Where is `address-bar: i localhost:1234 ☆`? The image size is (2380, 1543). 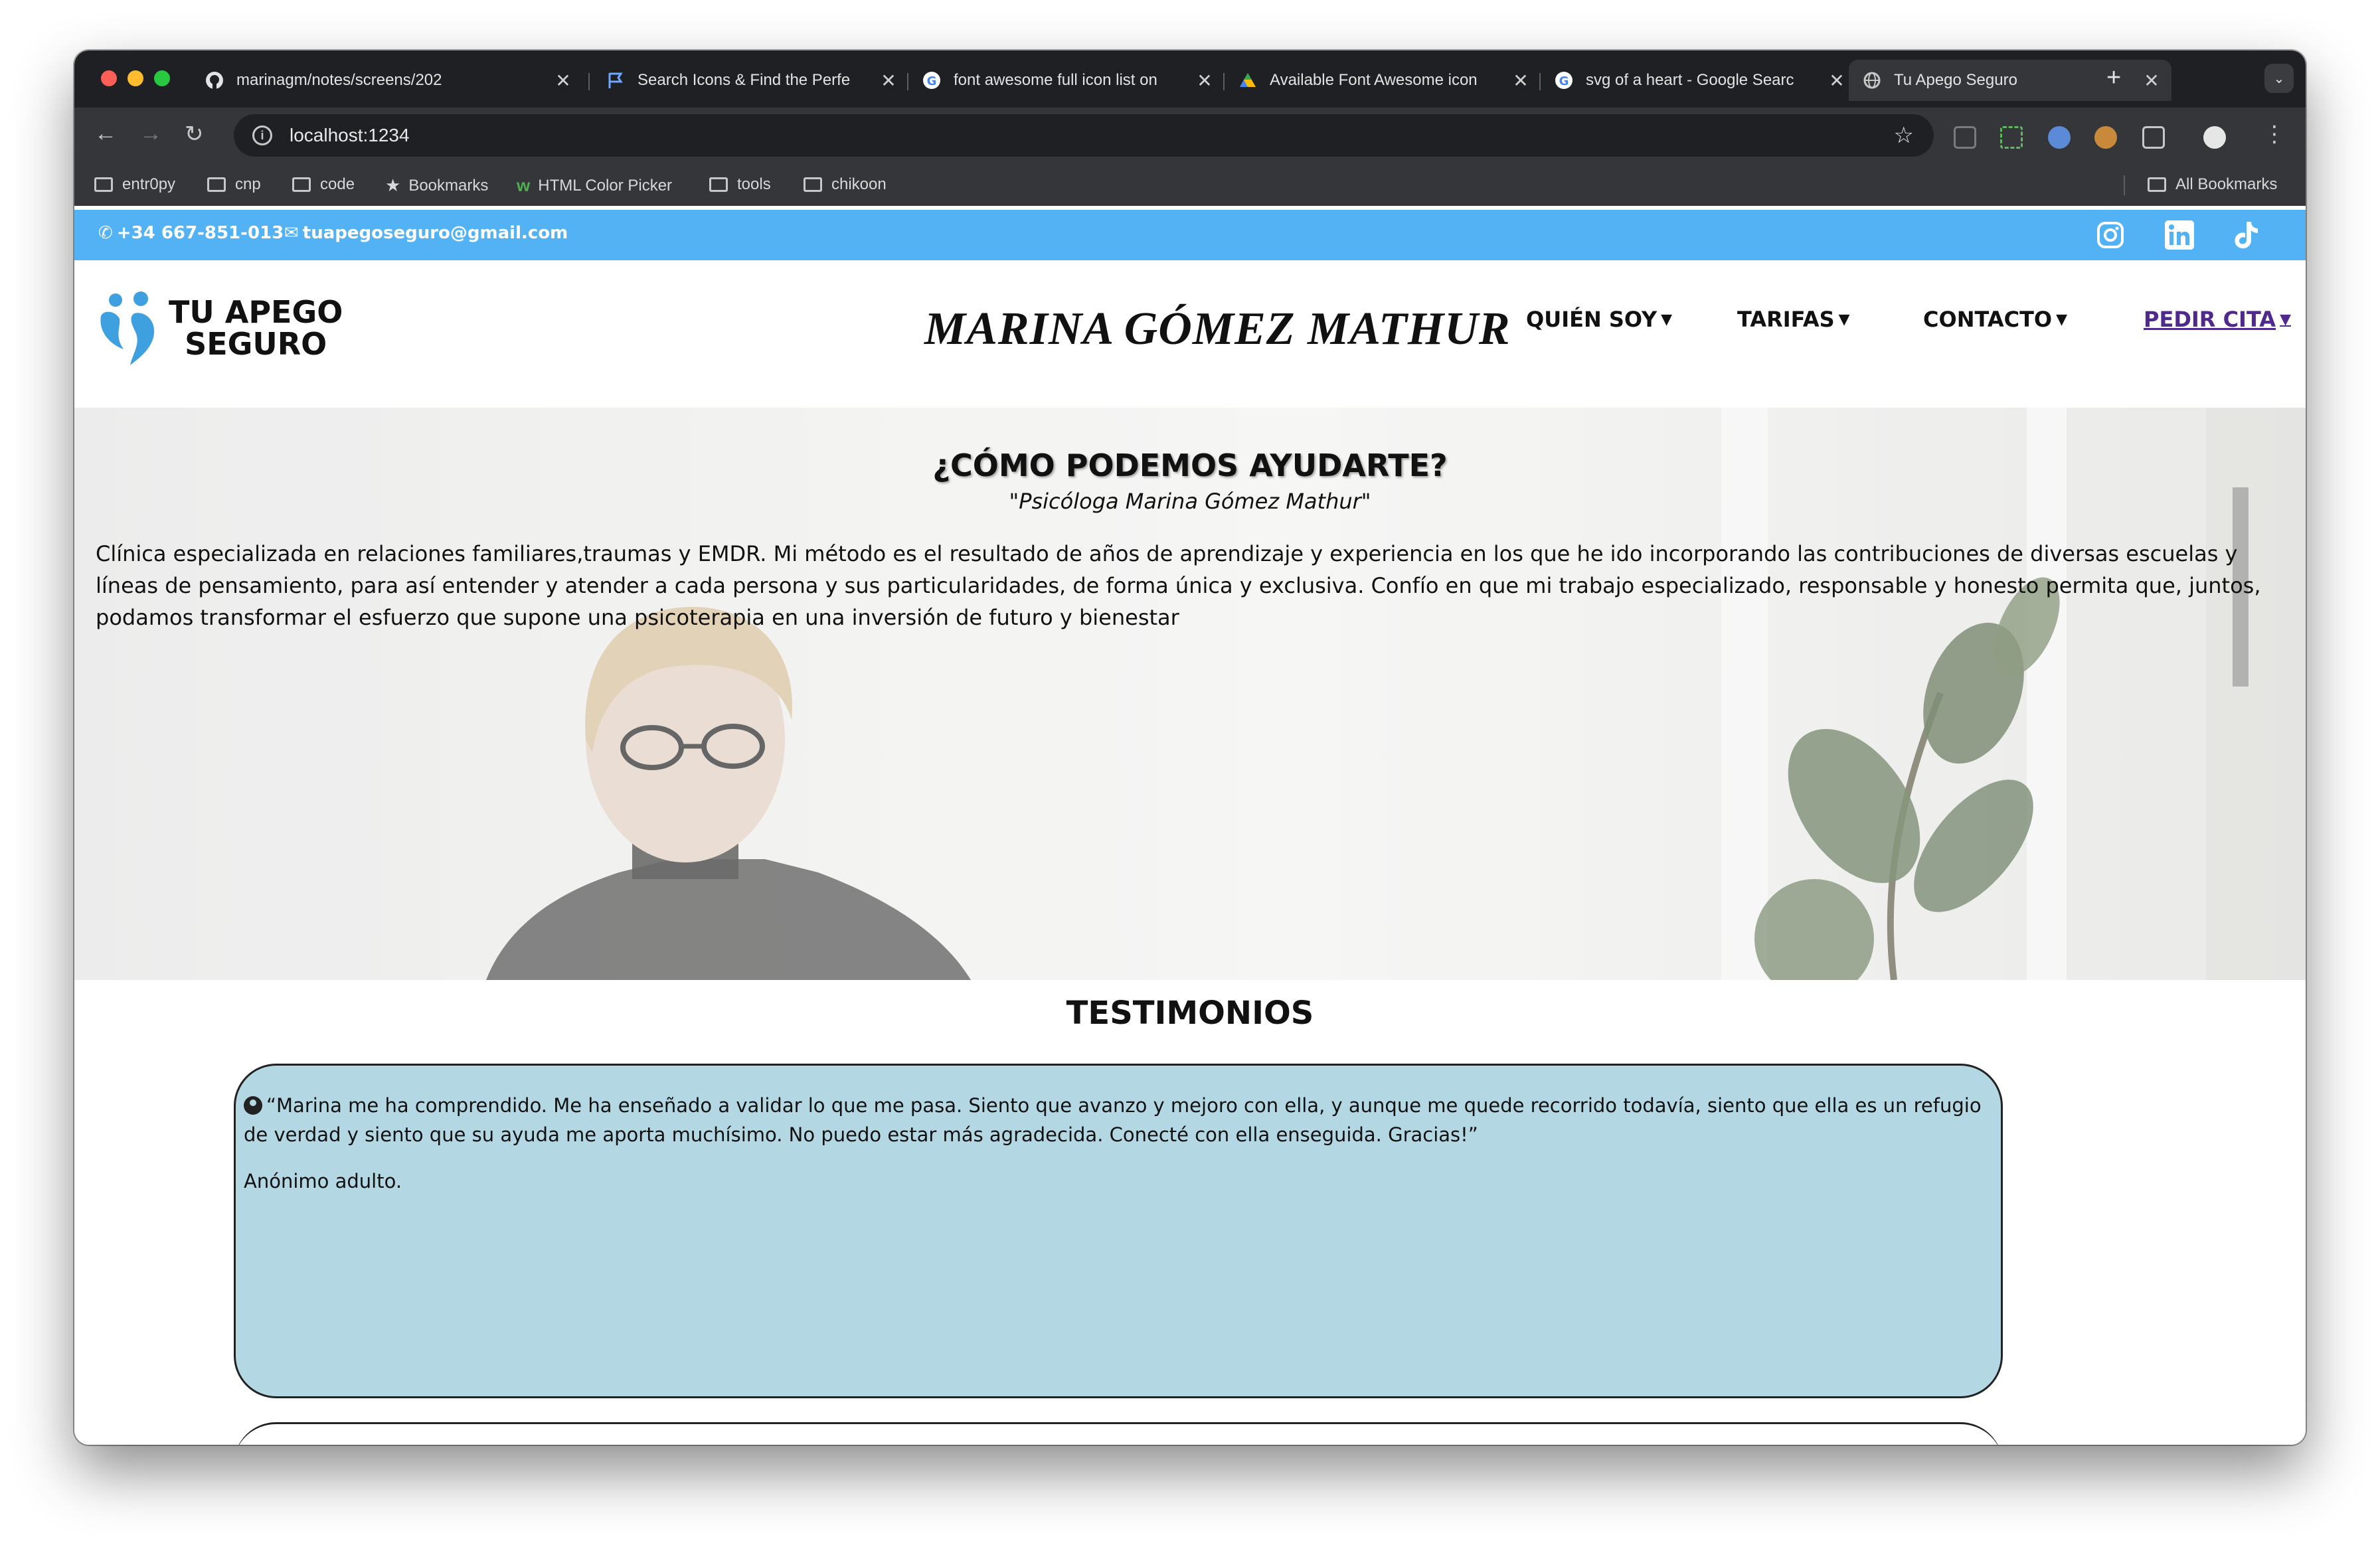 address-bar: i localhost:1234 ☆ is located at coordinates (1084, 135).